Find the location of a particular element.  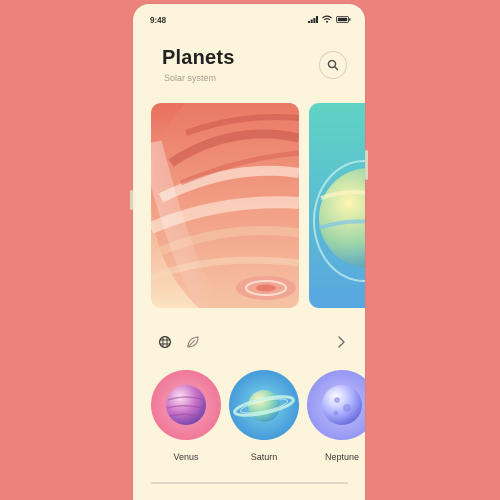

page-subtitle: Solar system is located at coordinates (190, 78).